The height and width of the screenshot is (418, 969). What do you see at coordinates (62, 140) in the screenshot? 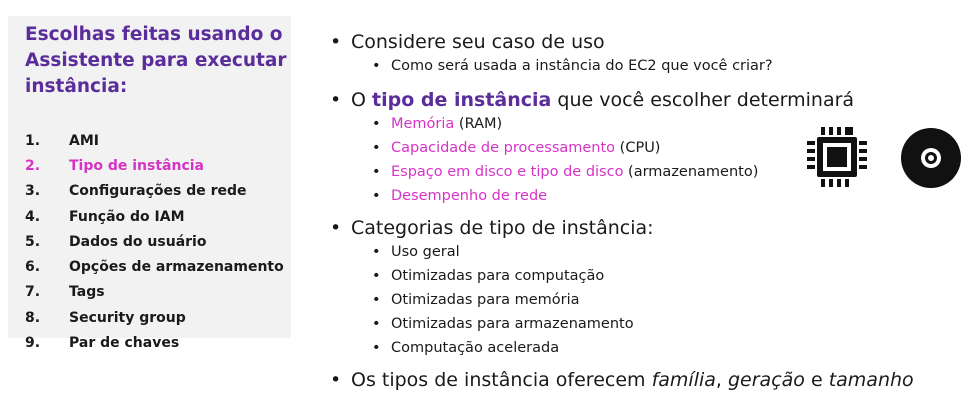
I see `list-item: 1. AMI` at bounding box center [62, 140].